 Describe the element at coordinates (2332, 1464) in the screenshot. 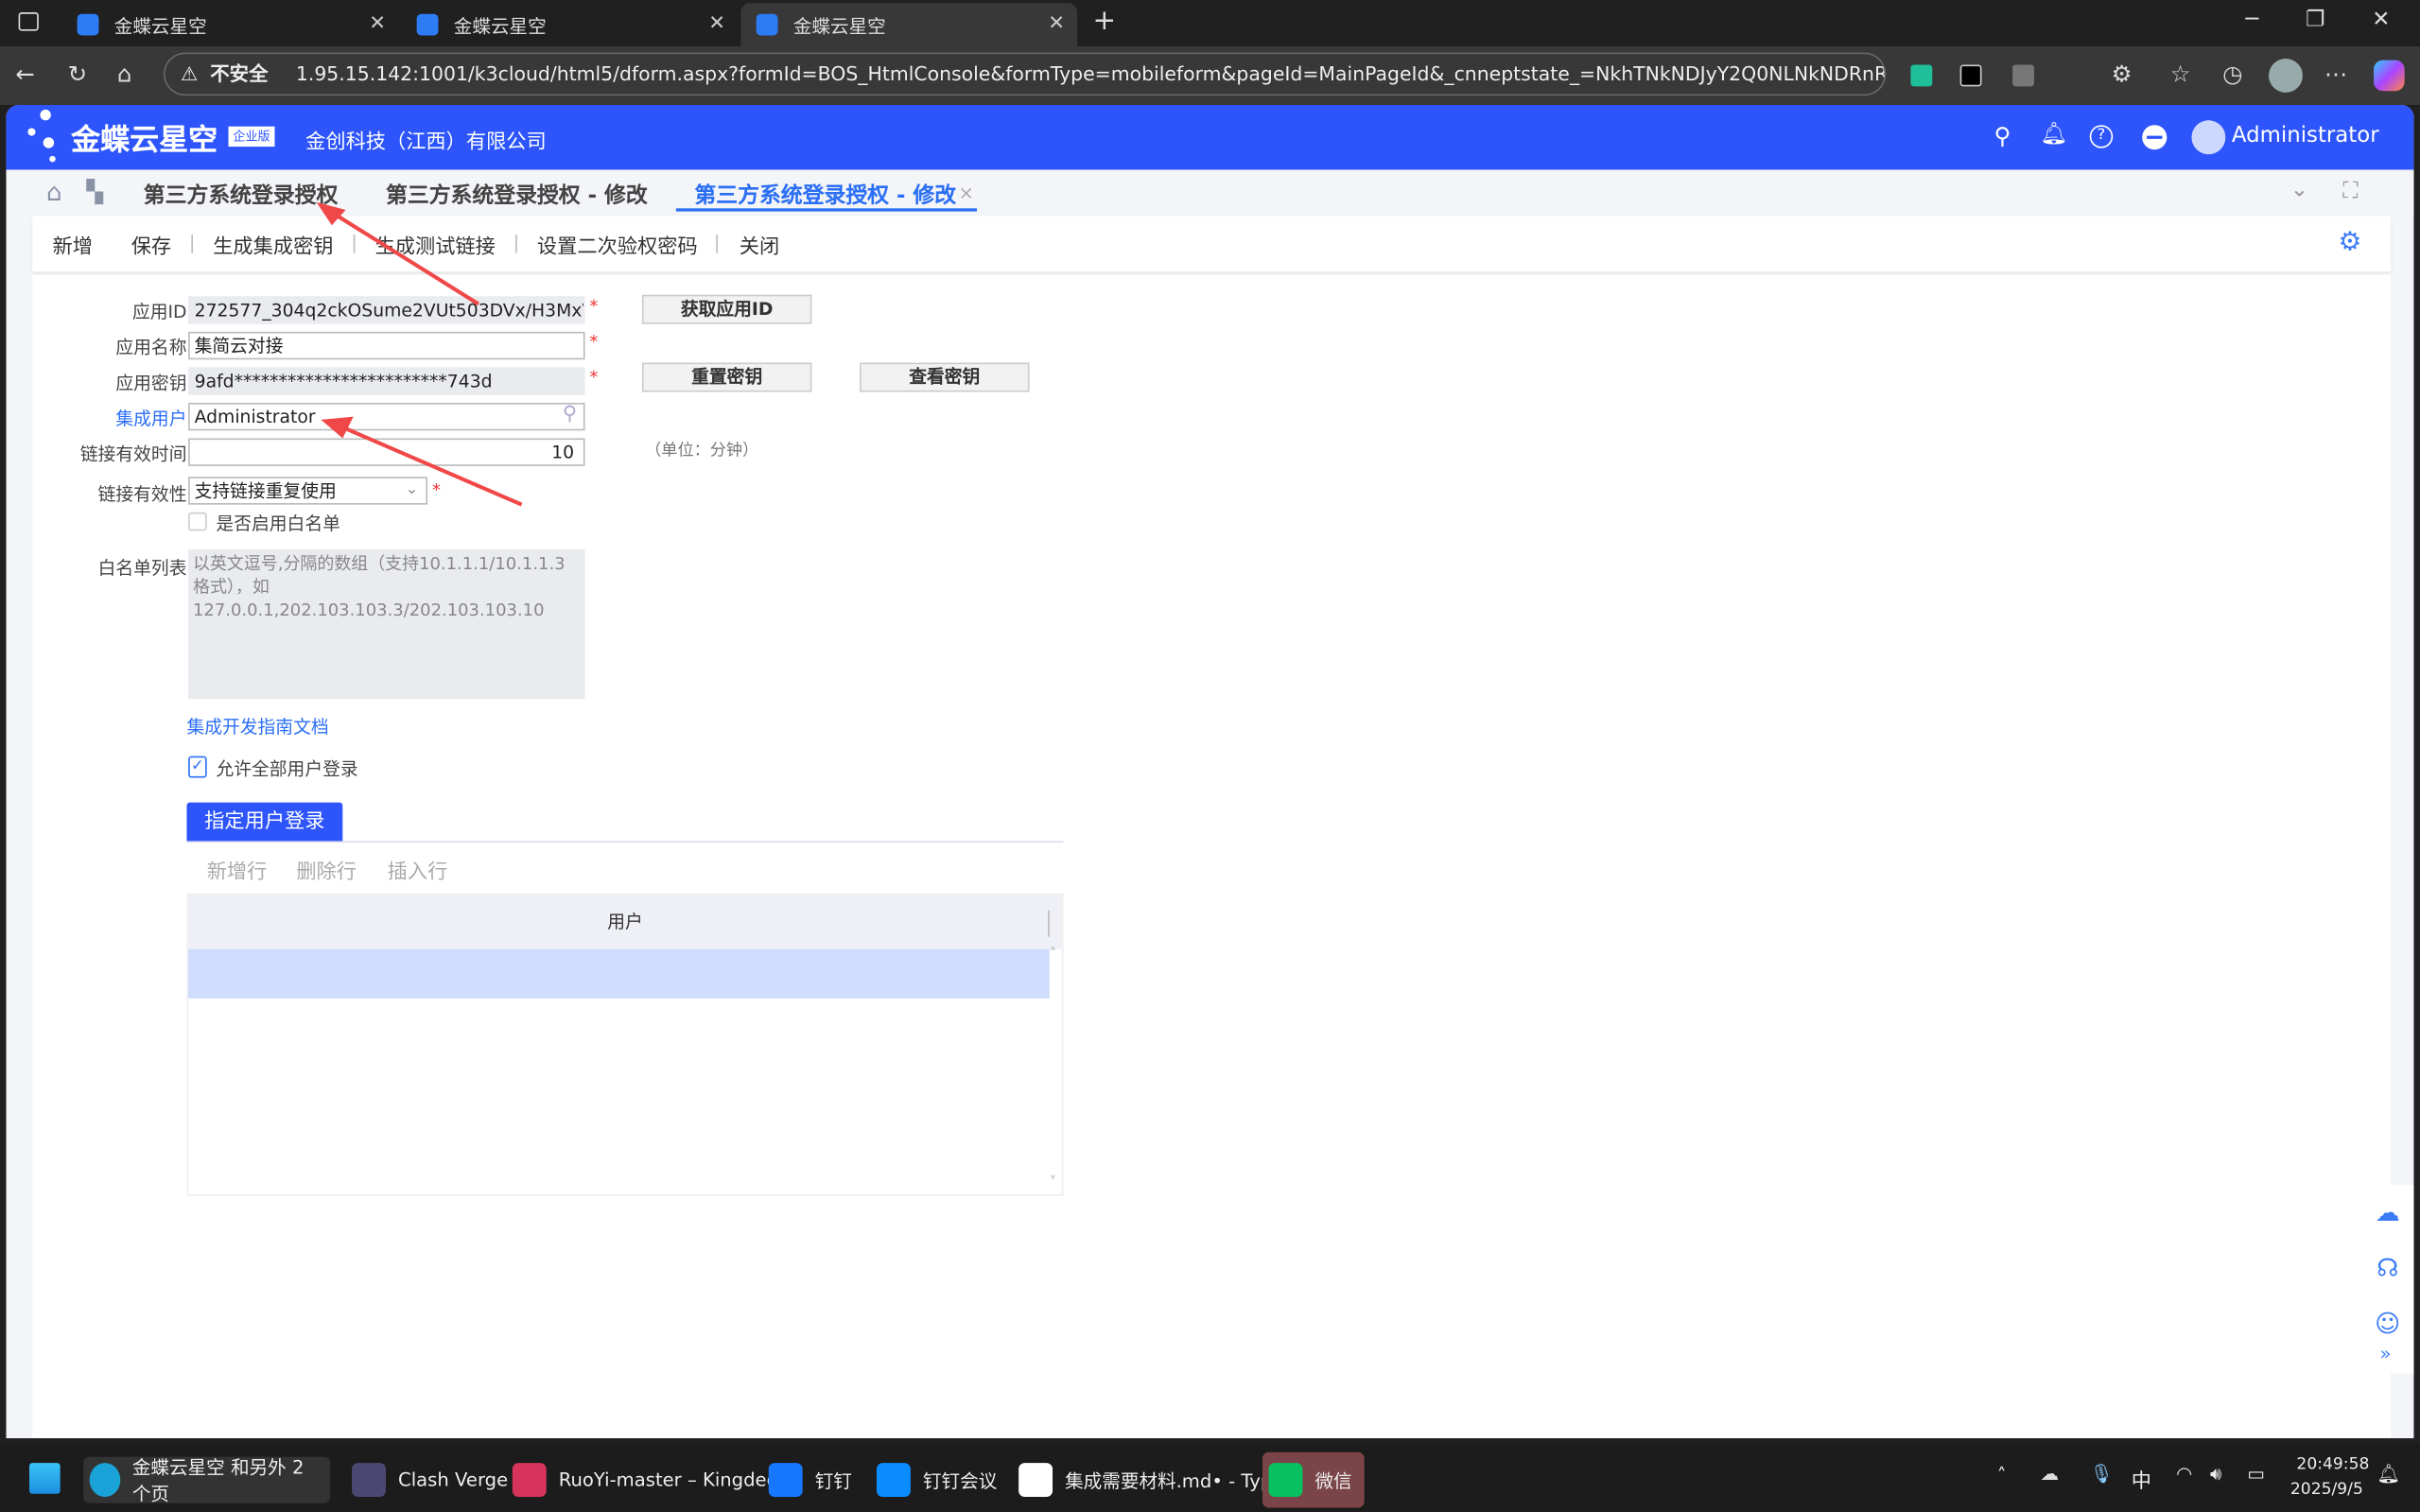

I see `clock-time: 20:49:58` at that location.